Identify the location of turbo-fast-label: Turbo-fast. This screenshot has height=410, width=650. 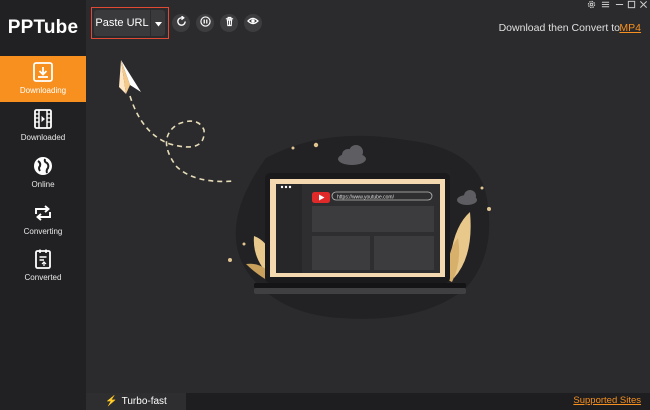
(144, 401).